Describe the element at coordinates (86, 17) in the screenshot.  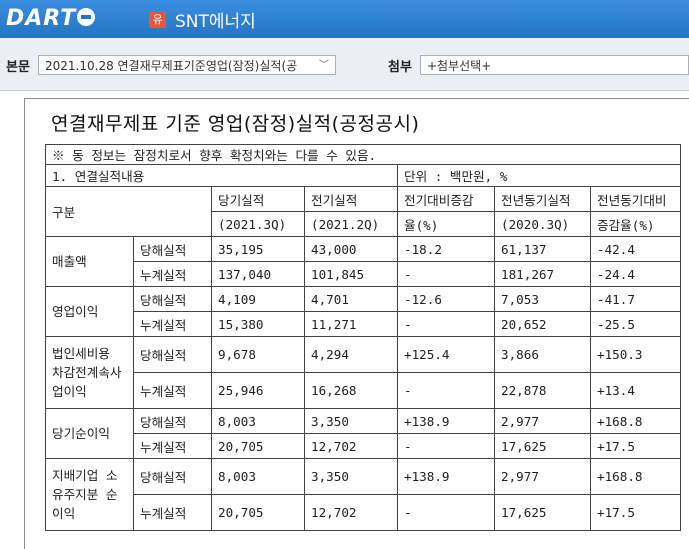
I see `dart-logo-emblem-icon` at that location.